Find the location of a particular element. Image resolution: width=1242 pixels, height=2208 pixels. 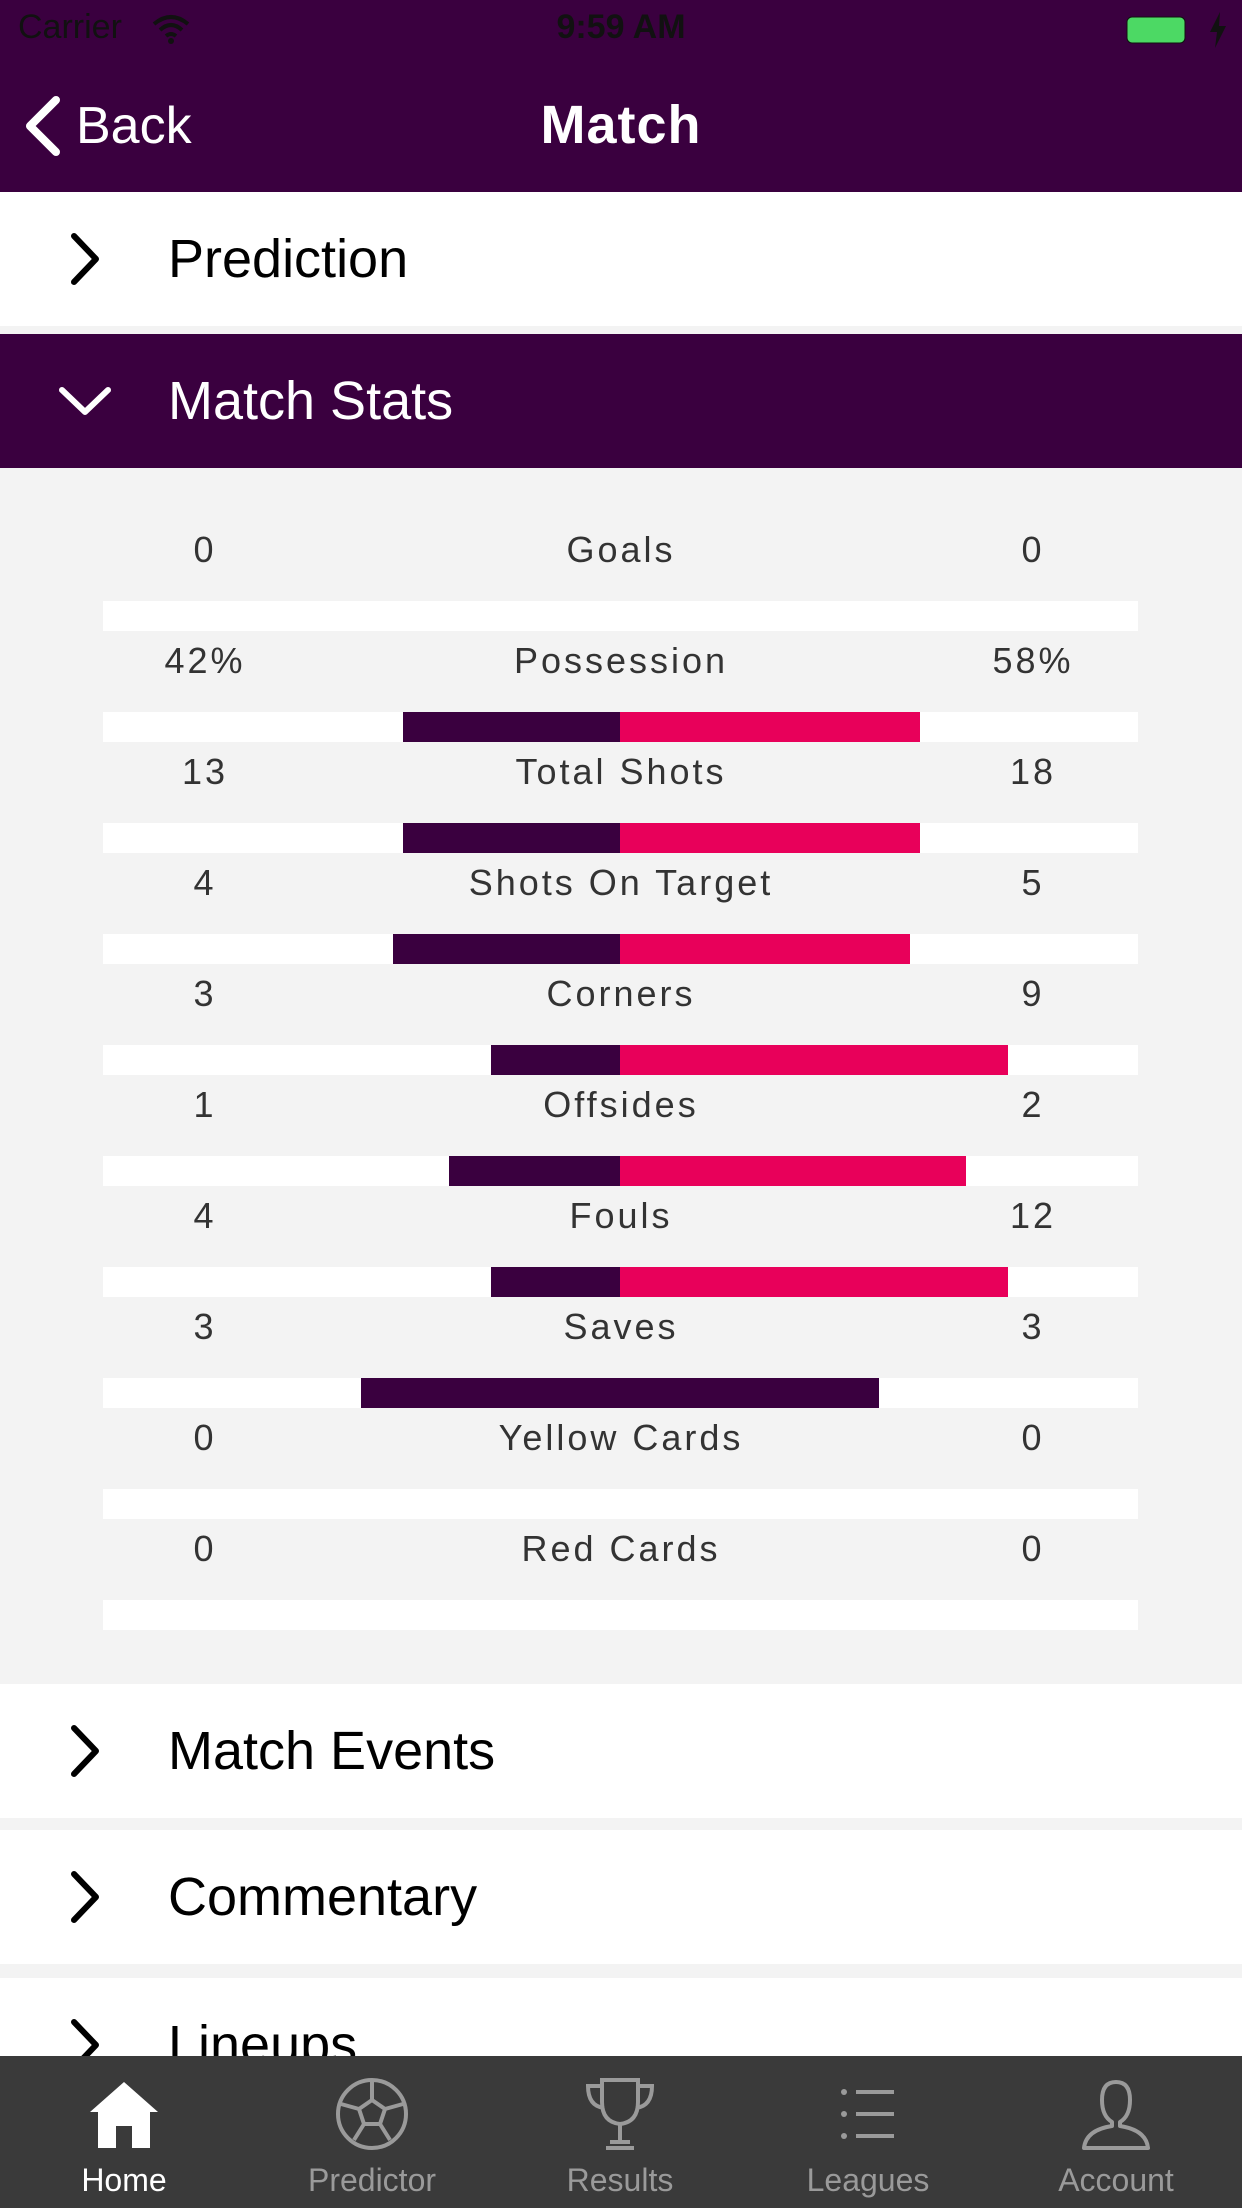

stat-row: 0 Yellow Cards 0 is located at coordinates (621, 1463).